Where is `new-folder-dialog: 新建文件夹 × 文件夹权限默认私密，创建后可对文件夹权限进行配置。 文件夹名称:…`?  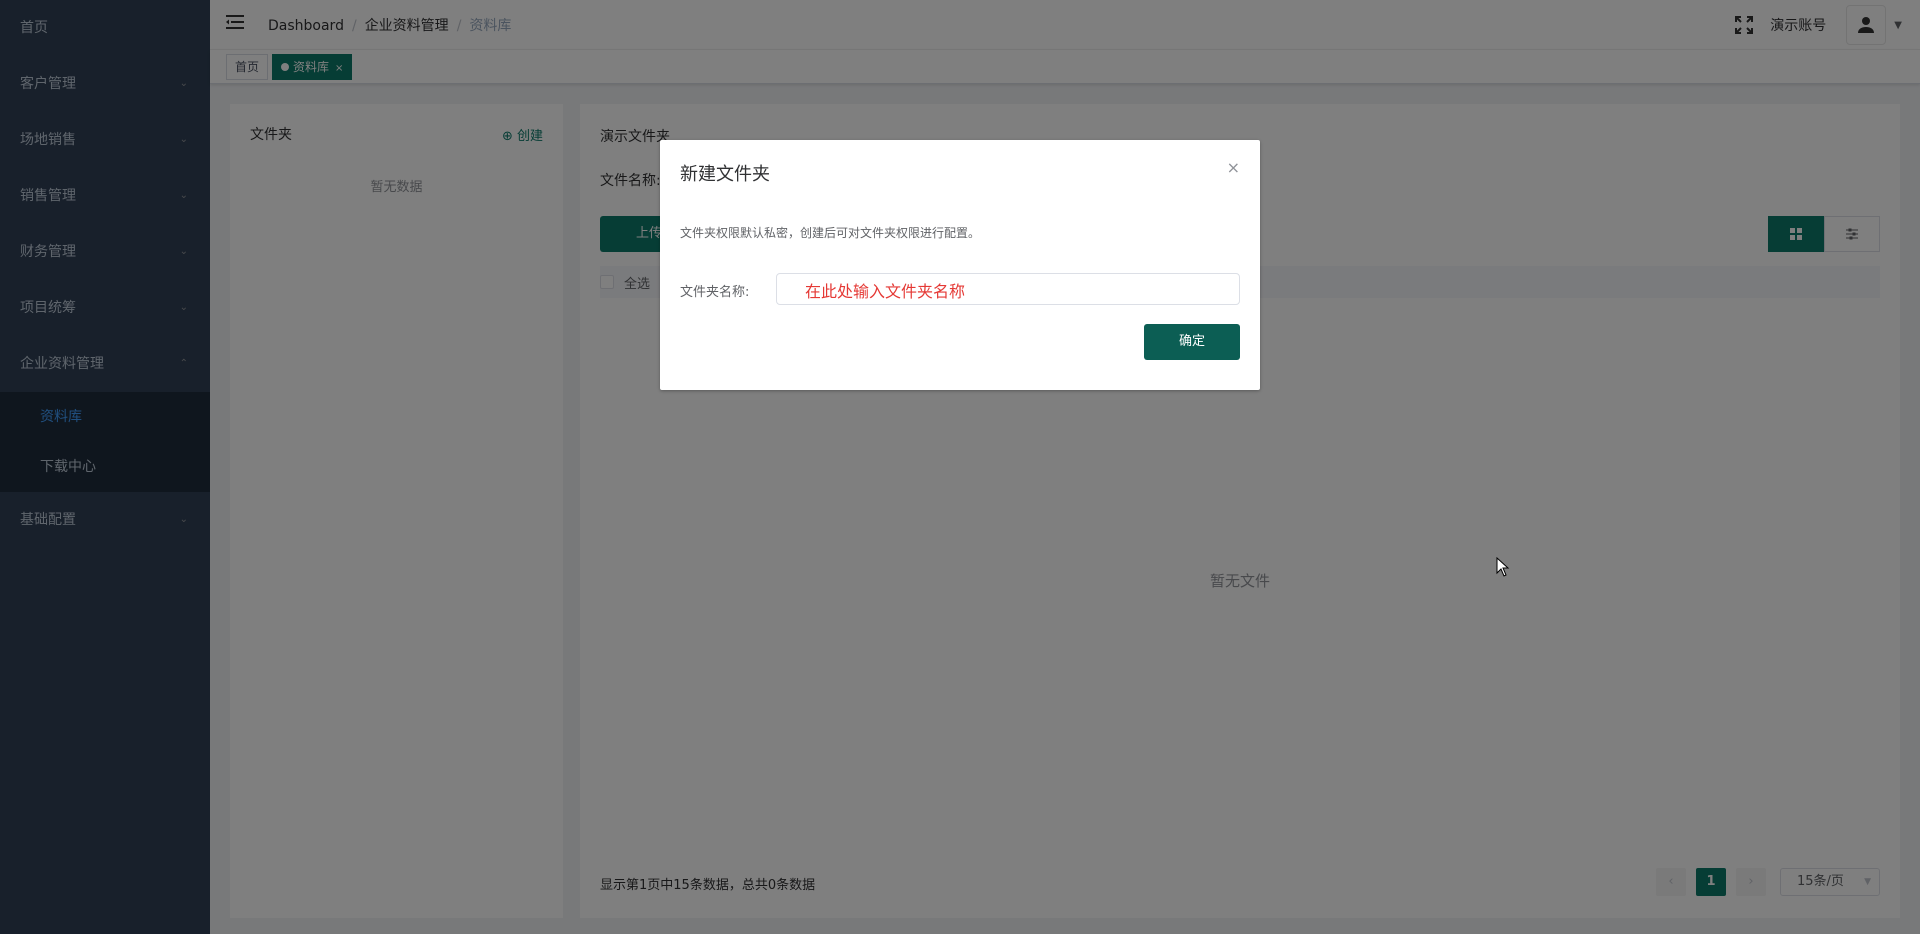 new-folder-dialog: 新建文件夹 × 文件夹权限默认私密，创建后可对文件夹权限进行配置。 文件夹名称:… is located at coordinates (960, 265).